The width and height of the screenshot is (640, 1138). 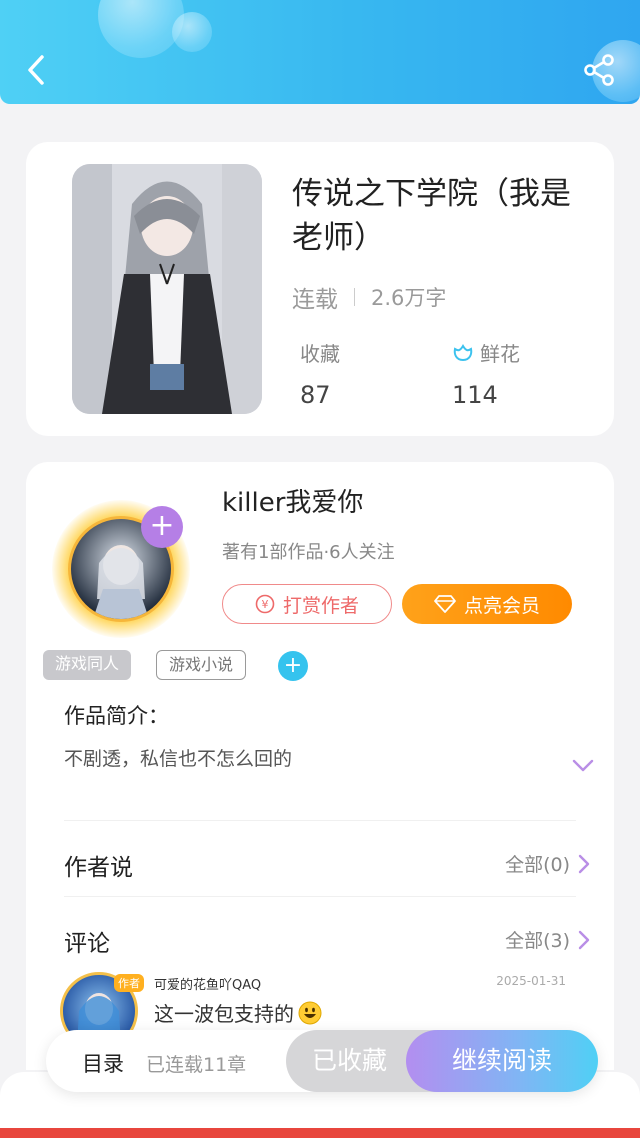 I want to click on tag-game-novel: 游戏小说, so click(x=201, y=665).